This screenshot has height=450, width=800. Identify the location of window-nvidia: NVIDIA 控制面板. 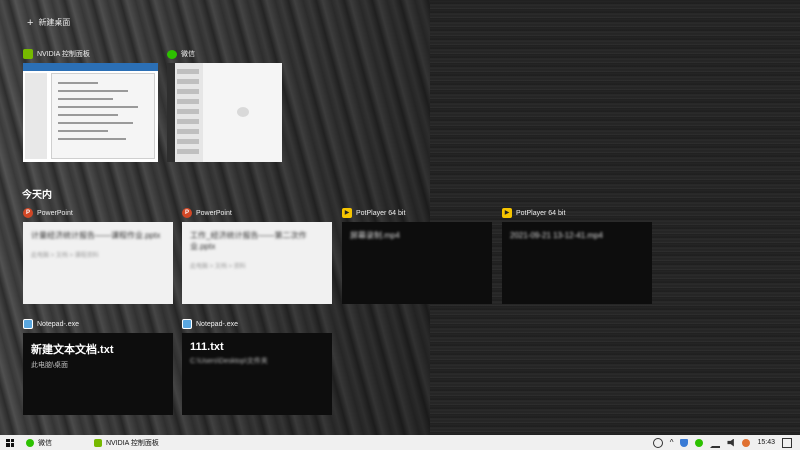
(90, 105).